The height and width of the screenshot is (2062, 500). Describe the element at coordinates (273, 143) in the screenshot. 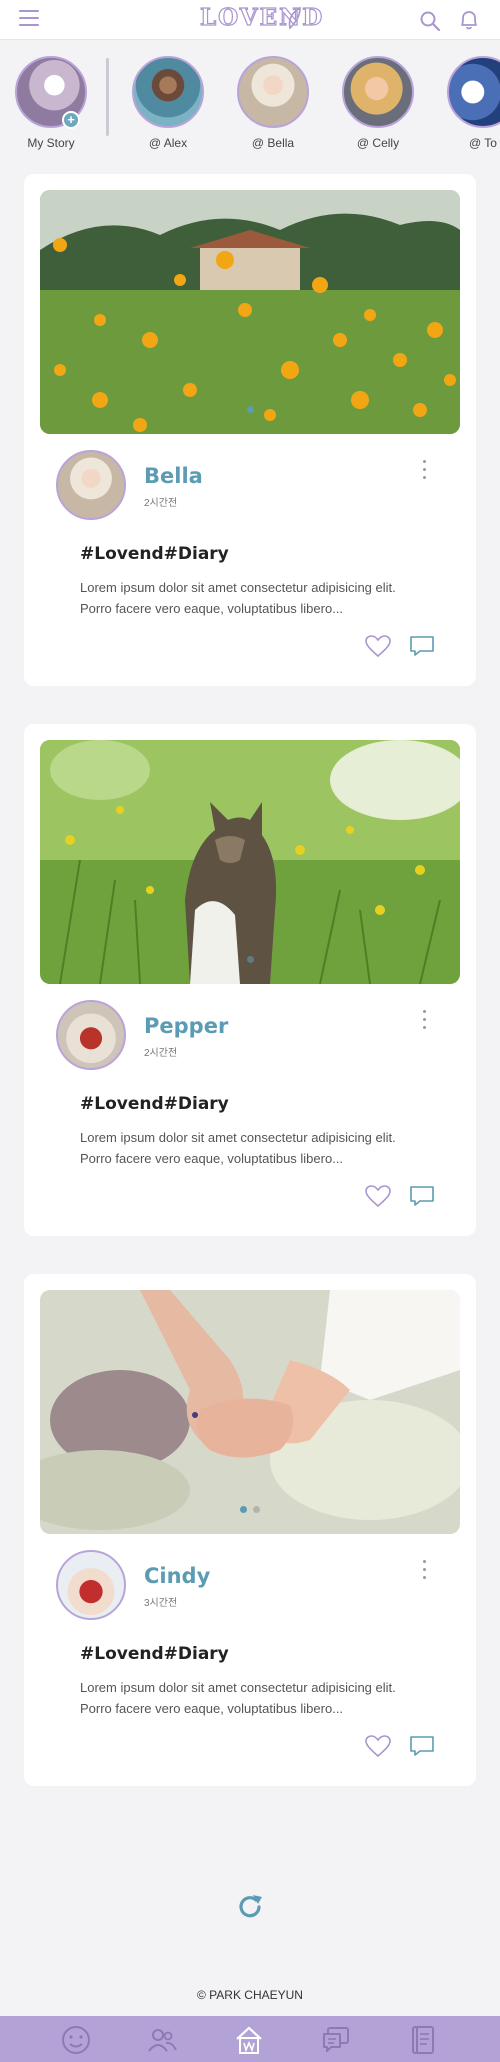

I see `story-label: @ Bella` at that location.